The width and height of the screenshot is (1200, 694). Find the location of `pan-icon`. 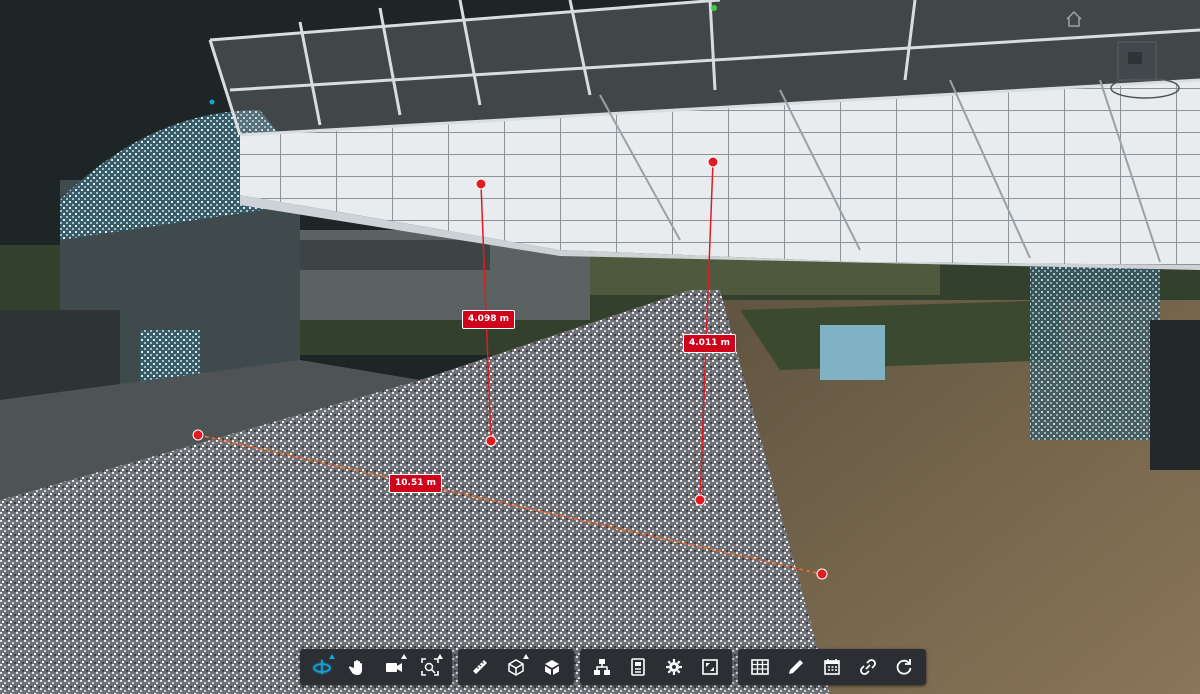

pan-icon is located at coordinates (358, 667).